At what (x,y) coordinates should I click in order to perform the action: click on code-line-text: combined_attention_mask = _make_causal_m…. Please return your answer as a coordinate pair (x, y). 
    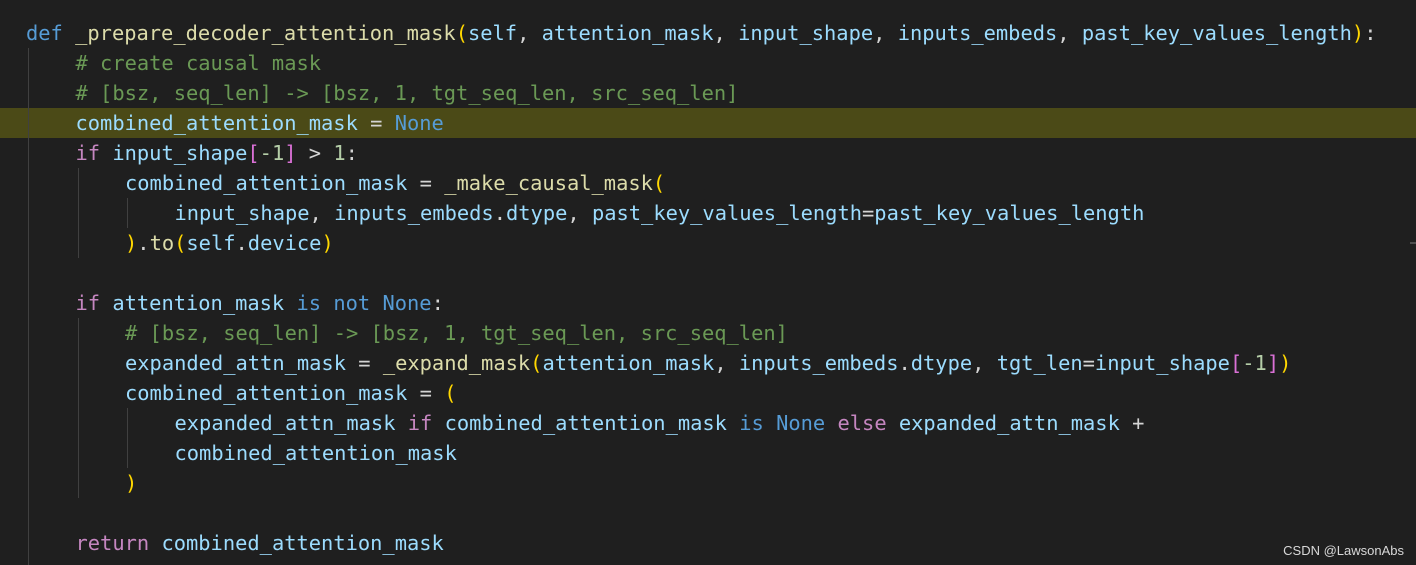
    Looking at the image, I should click on (395, 183).